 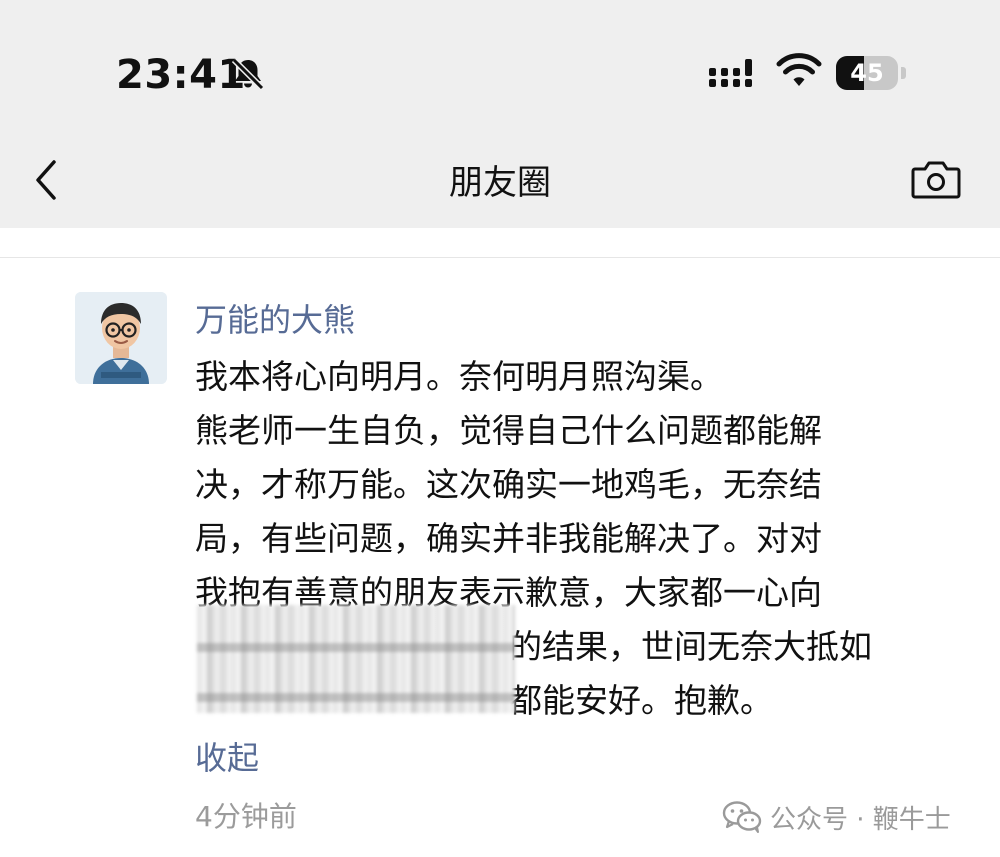 I want to click on bell-muted-icon, so click(x=248, y=74).